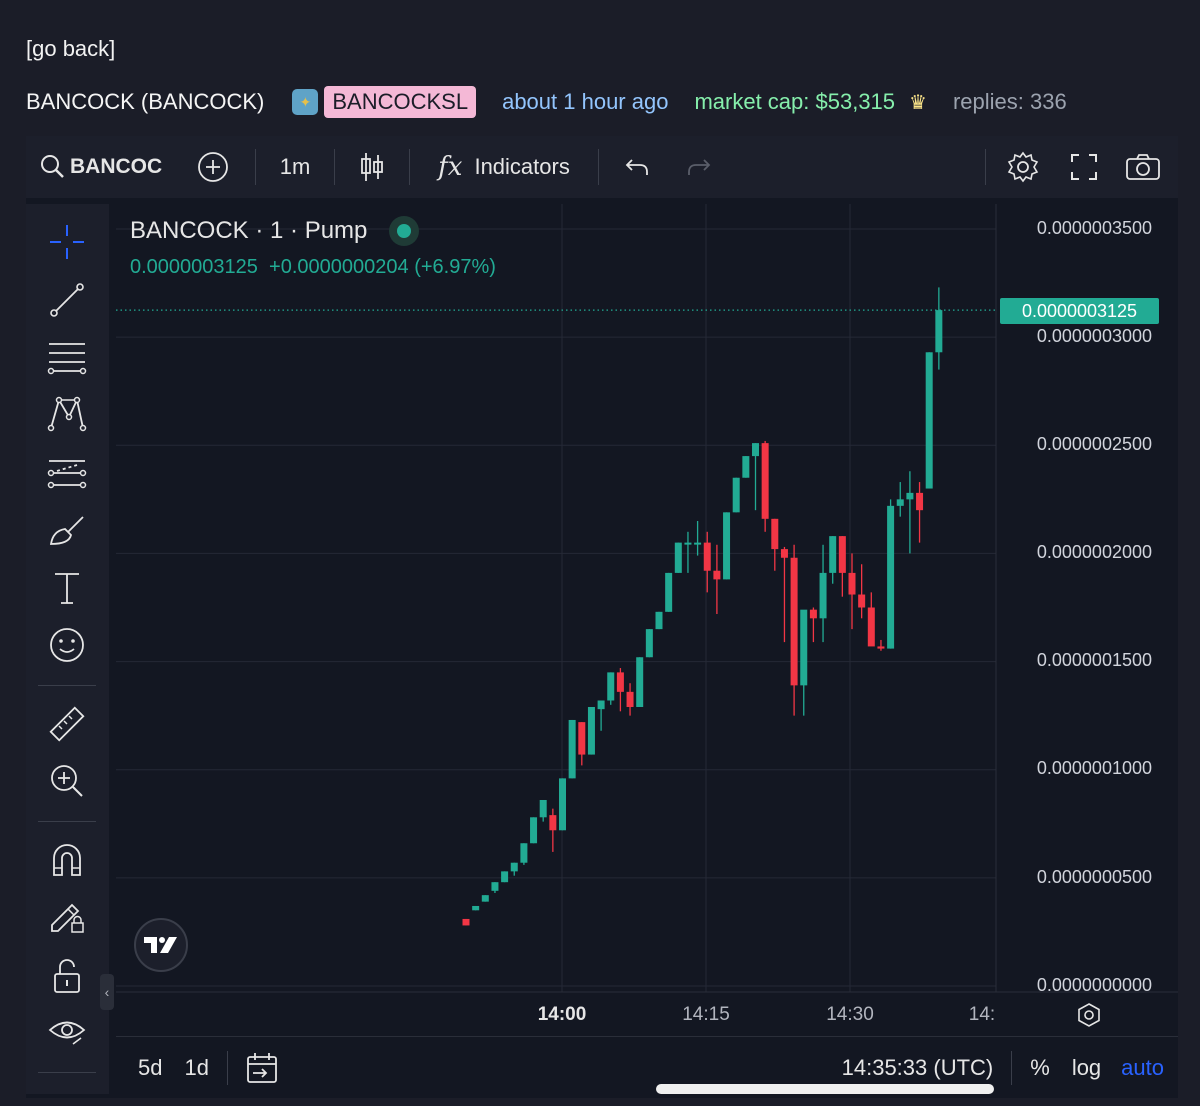 The image size is (1200, 1106). I want to click on percent-scale-toggle: %, so click(1040, 1068).